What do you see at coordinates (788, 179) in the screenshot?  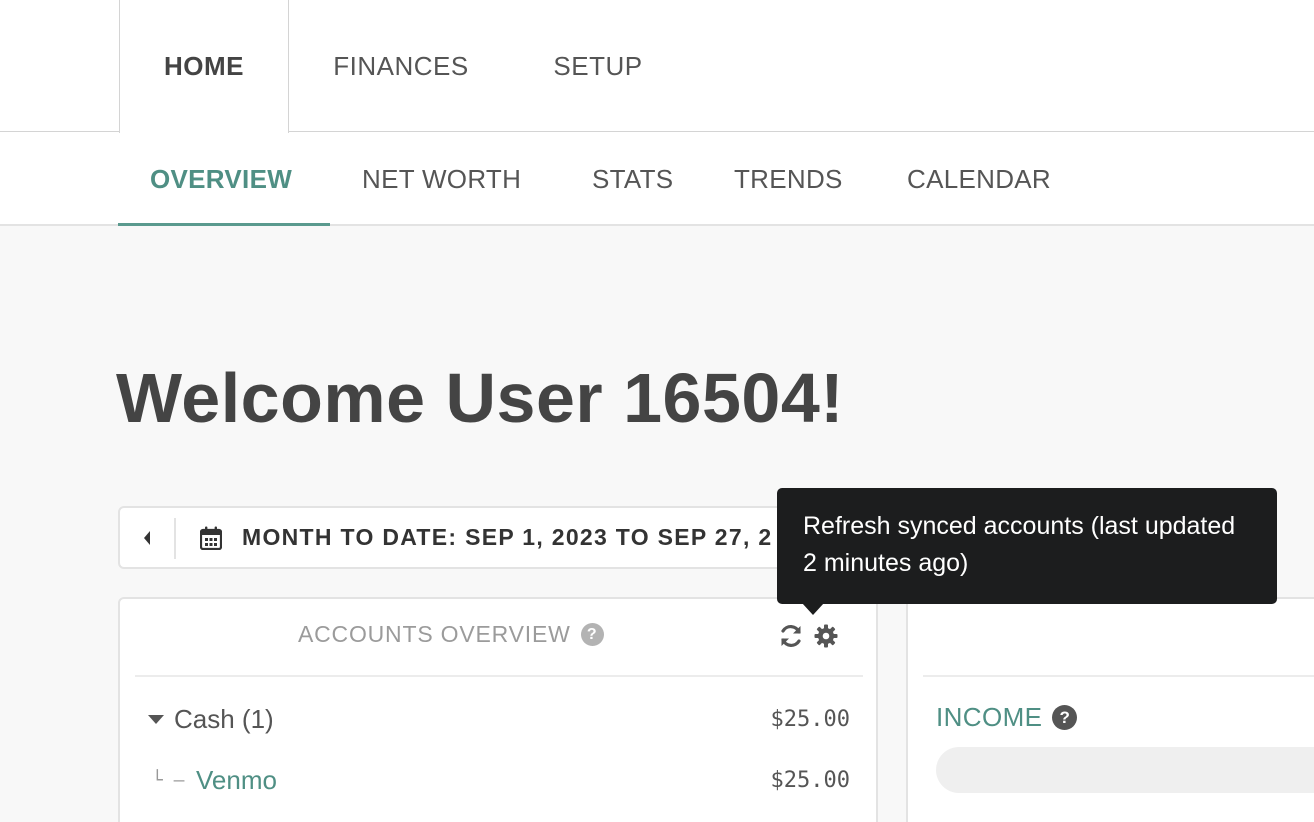 I see `tab-trends: TRENDS` at bounding box center [788, 179].